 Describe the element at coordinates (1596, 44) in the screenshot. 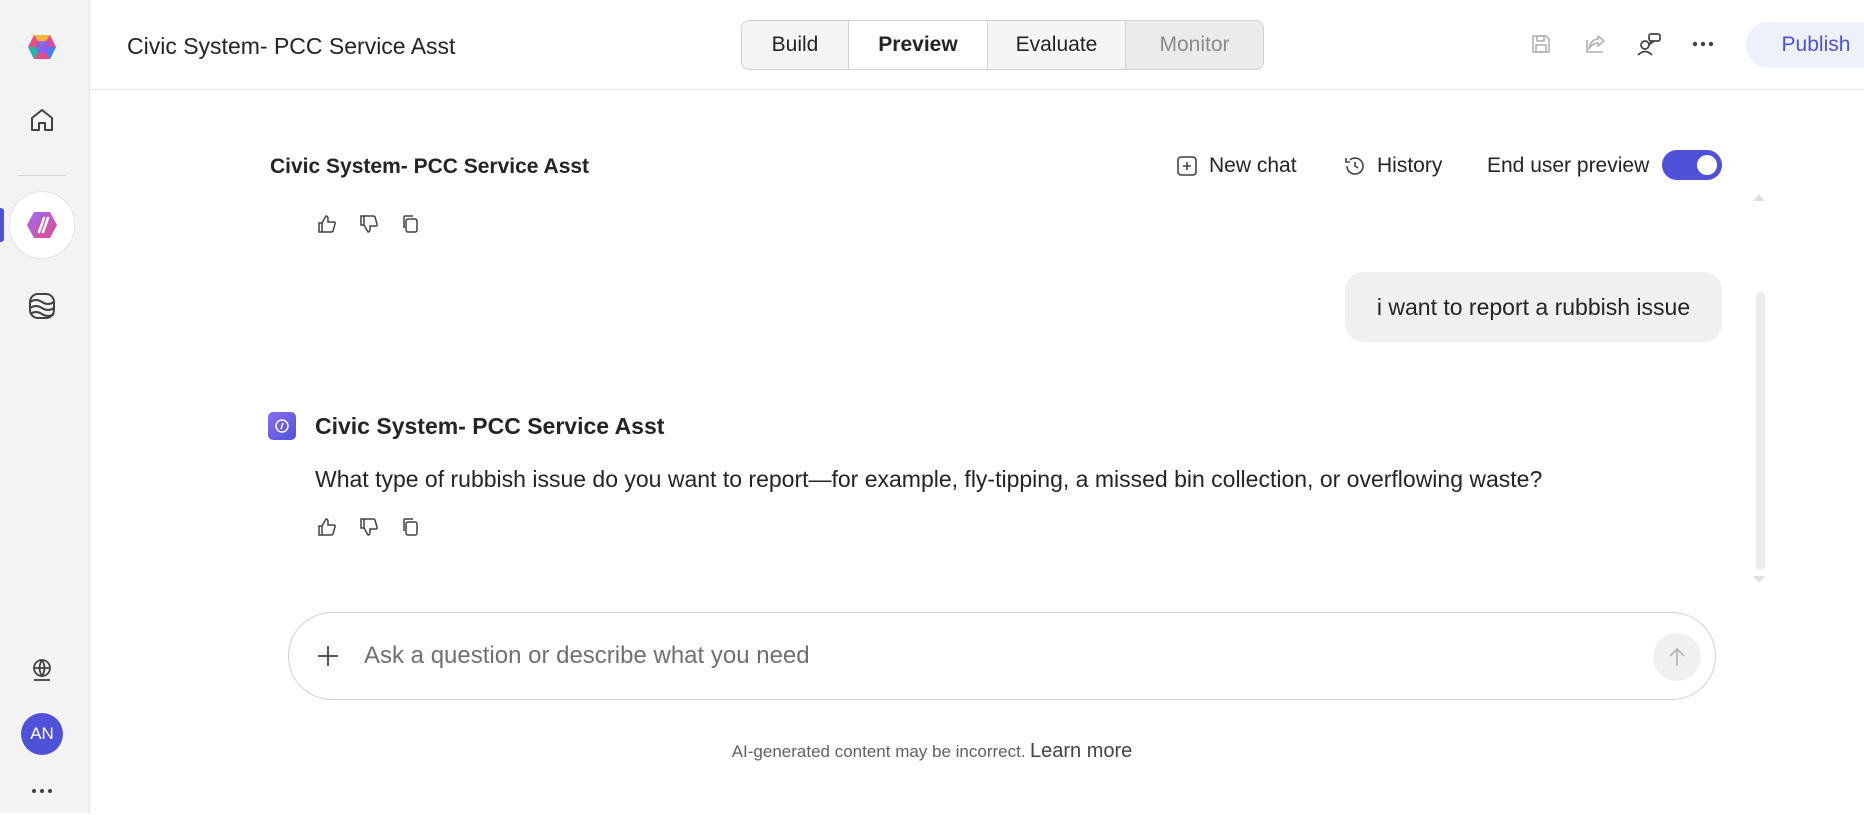

I see `share-icon` at that location.